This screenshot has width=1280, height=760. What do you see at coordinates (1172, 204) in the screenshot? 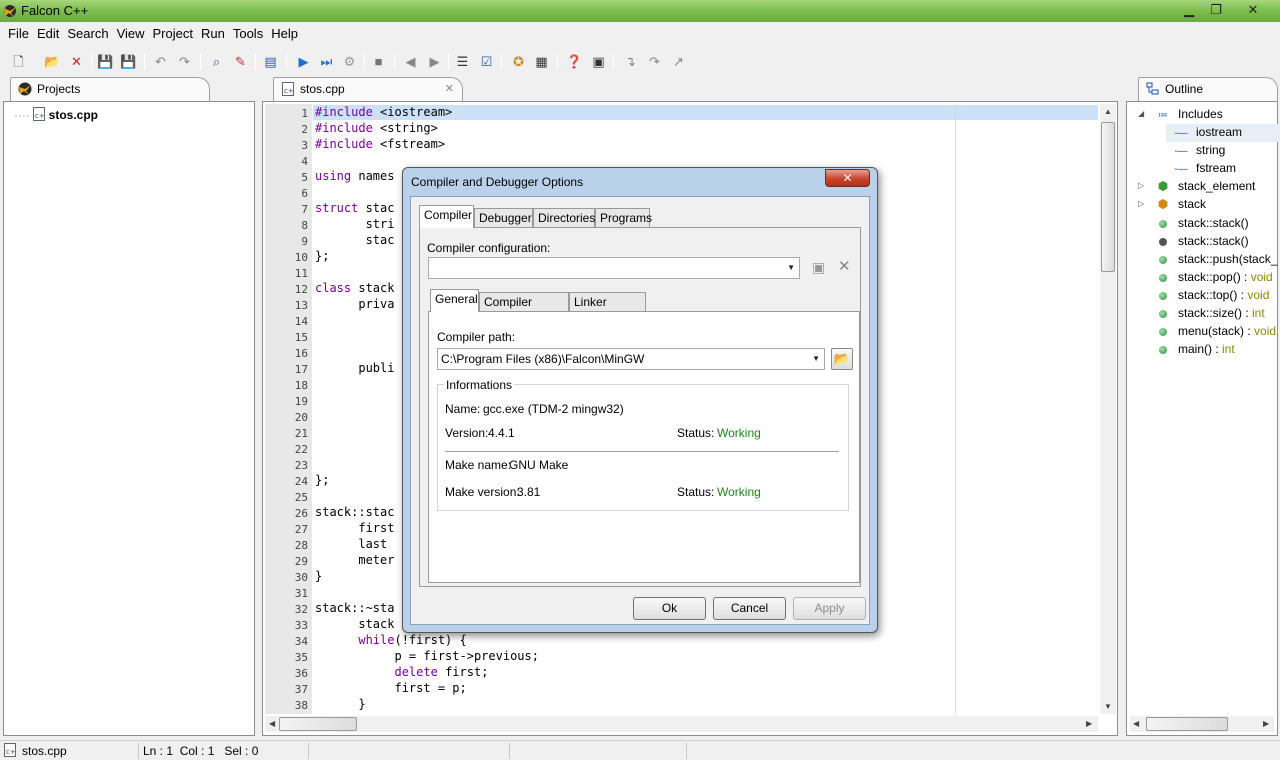
I see `outline-item: ▷ ⬢ stack` at bounding box center [1172, 204].